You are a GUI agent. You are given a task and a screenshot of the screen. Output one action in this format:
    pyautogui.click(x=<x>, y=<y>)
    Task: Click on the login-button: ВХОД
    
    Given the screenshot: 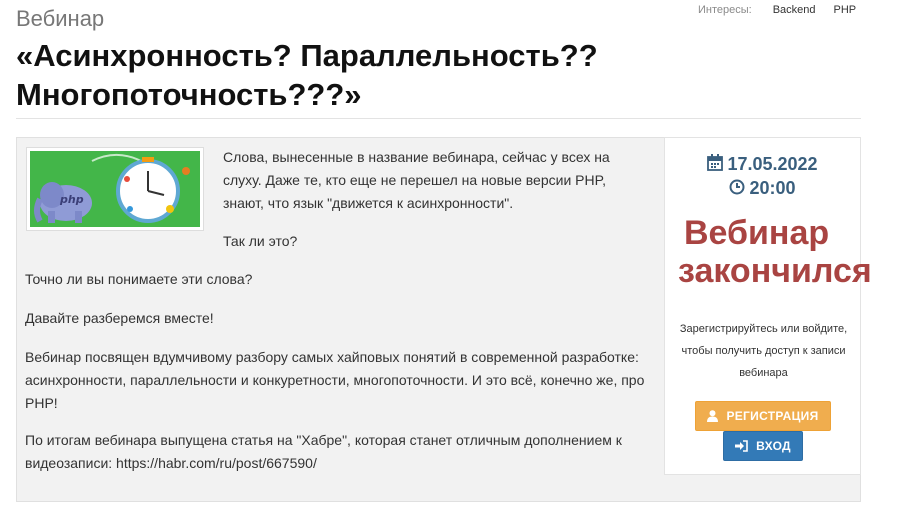 What is the action you would take?
    pyautogui.click(x=763, y=446)
    